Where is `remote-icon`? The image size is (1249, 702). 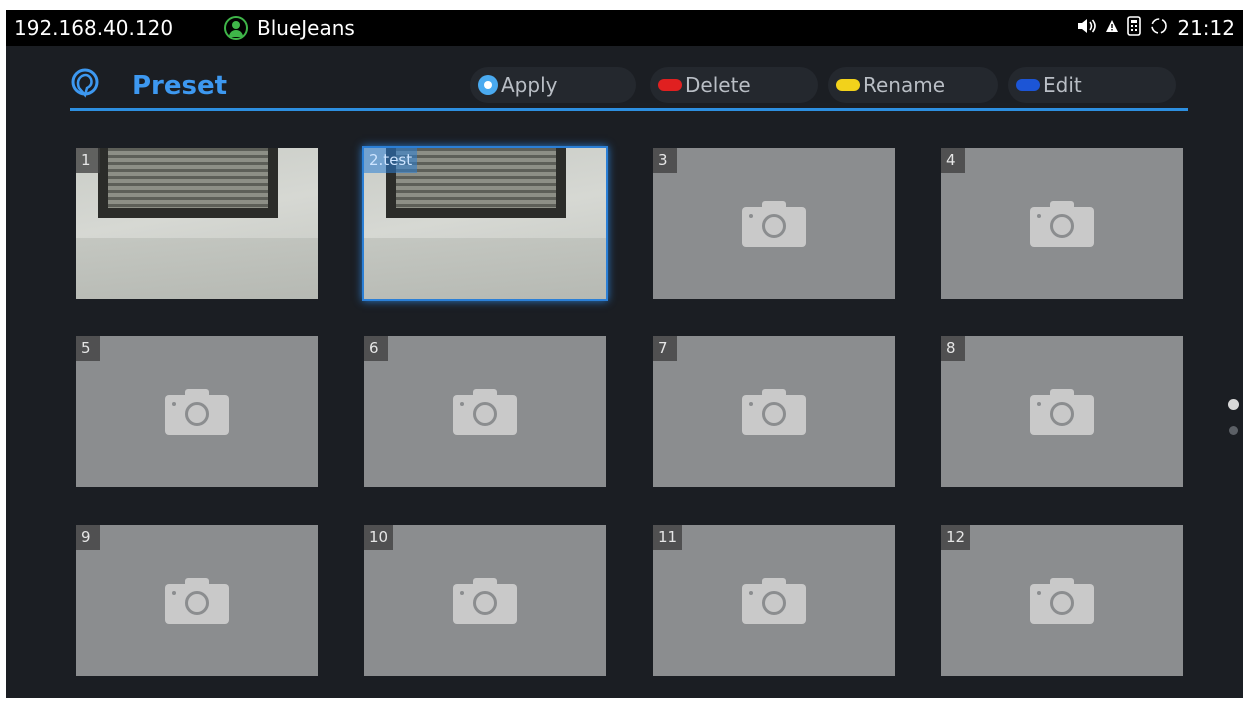 remote-icon is located at coordinates (1134, 28).